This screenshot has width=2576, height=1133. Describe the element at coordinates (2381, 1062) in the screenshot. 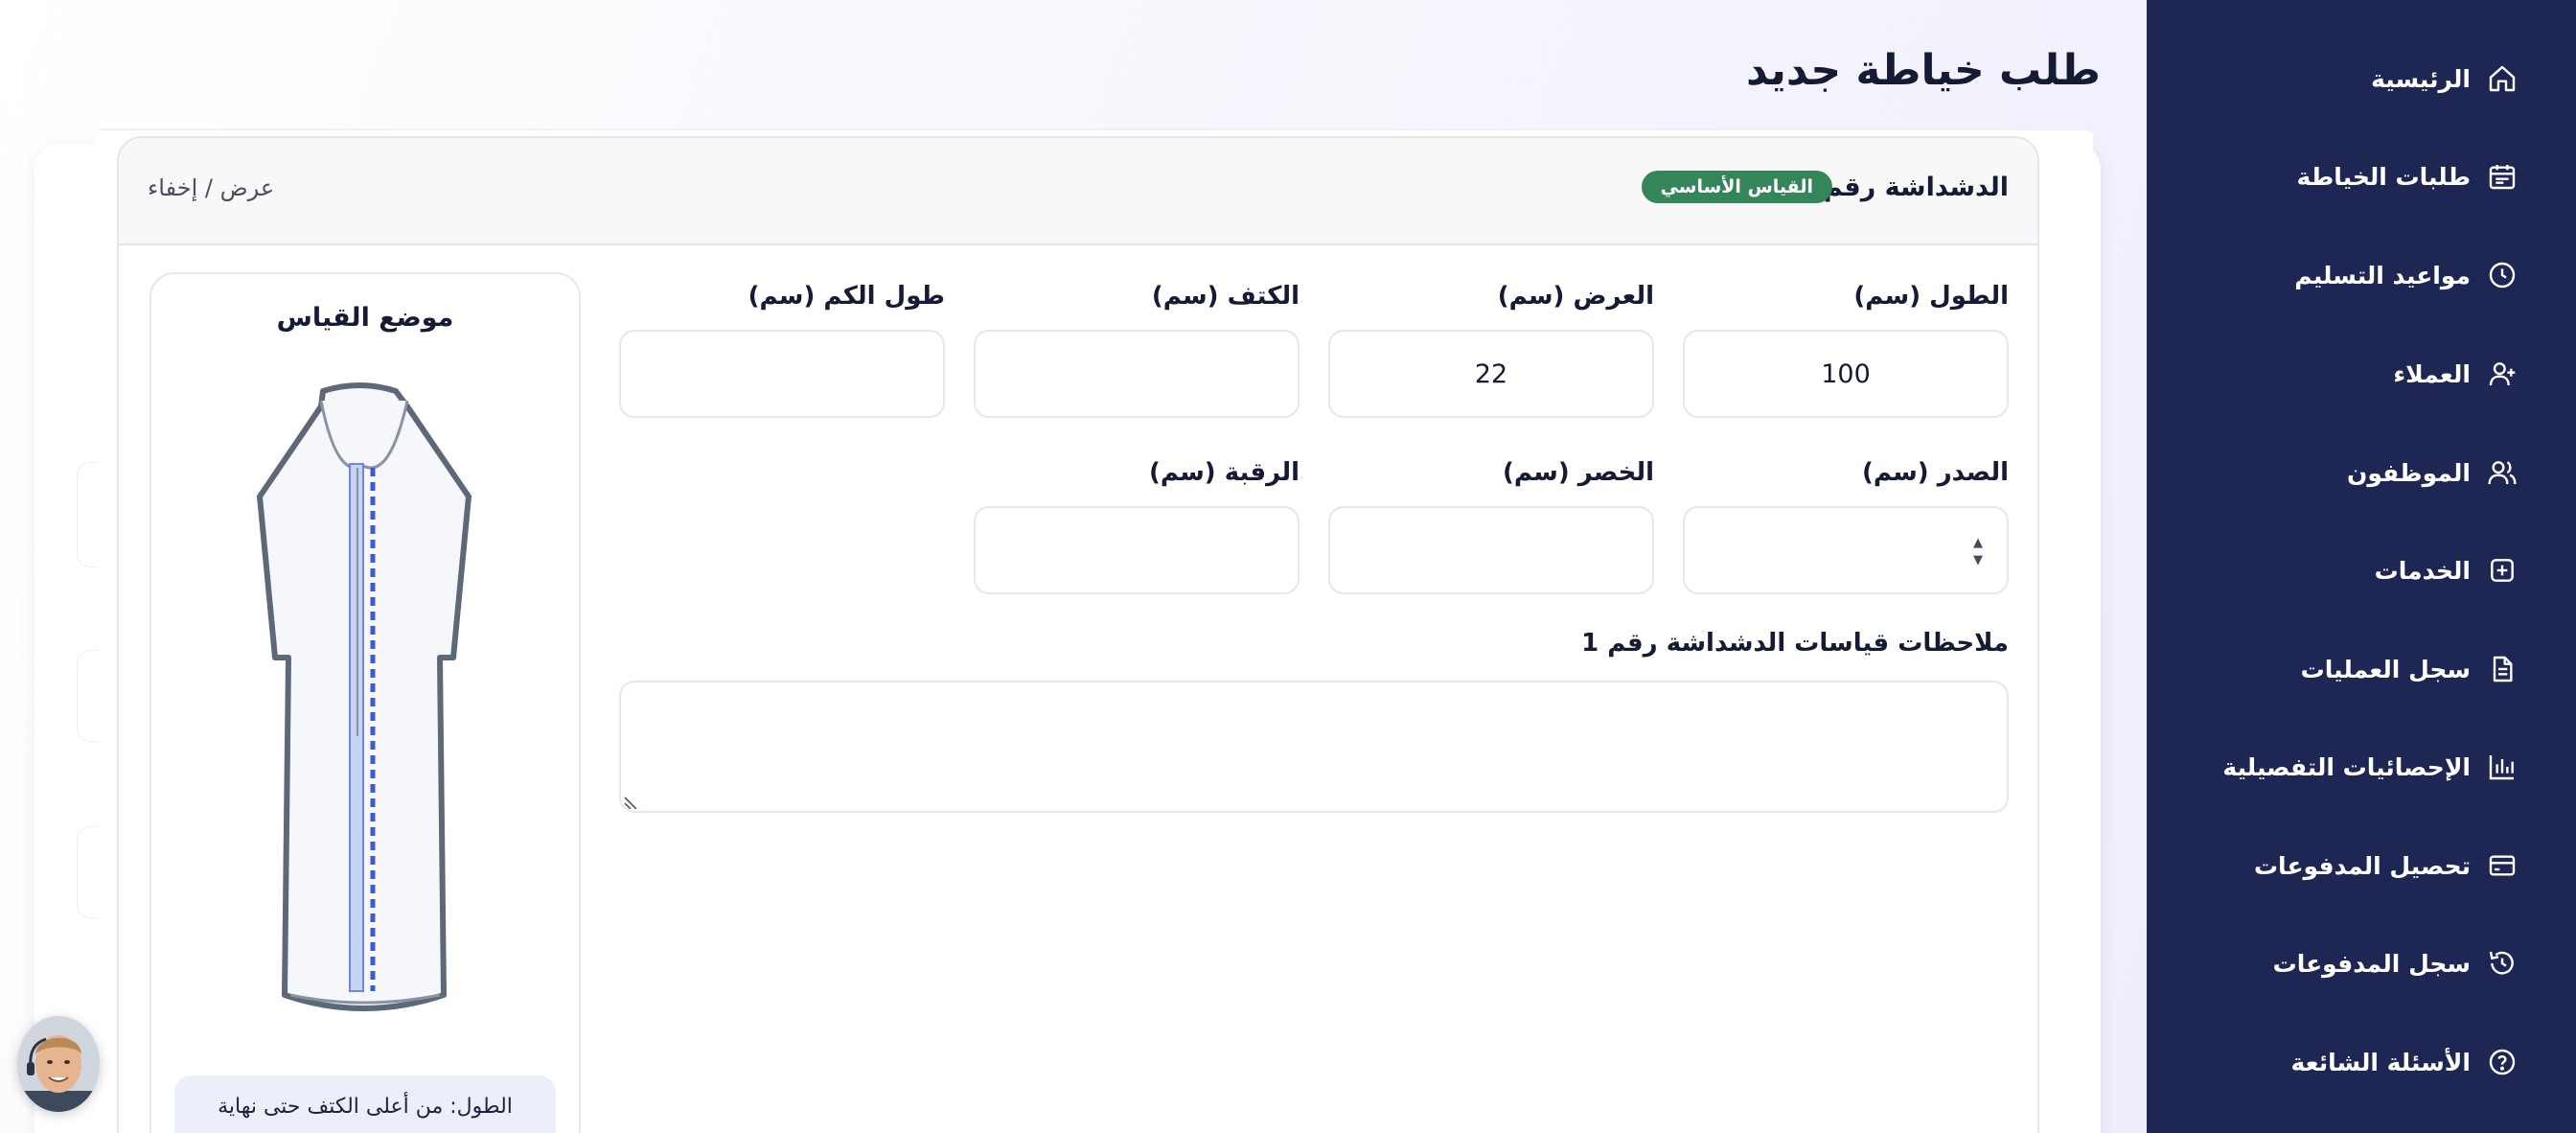

I see `sidebar-item-label: الأسئلة الشائعة` at that location.